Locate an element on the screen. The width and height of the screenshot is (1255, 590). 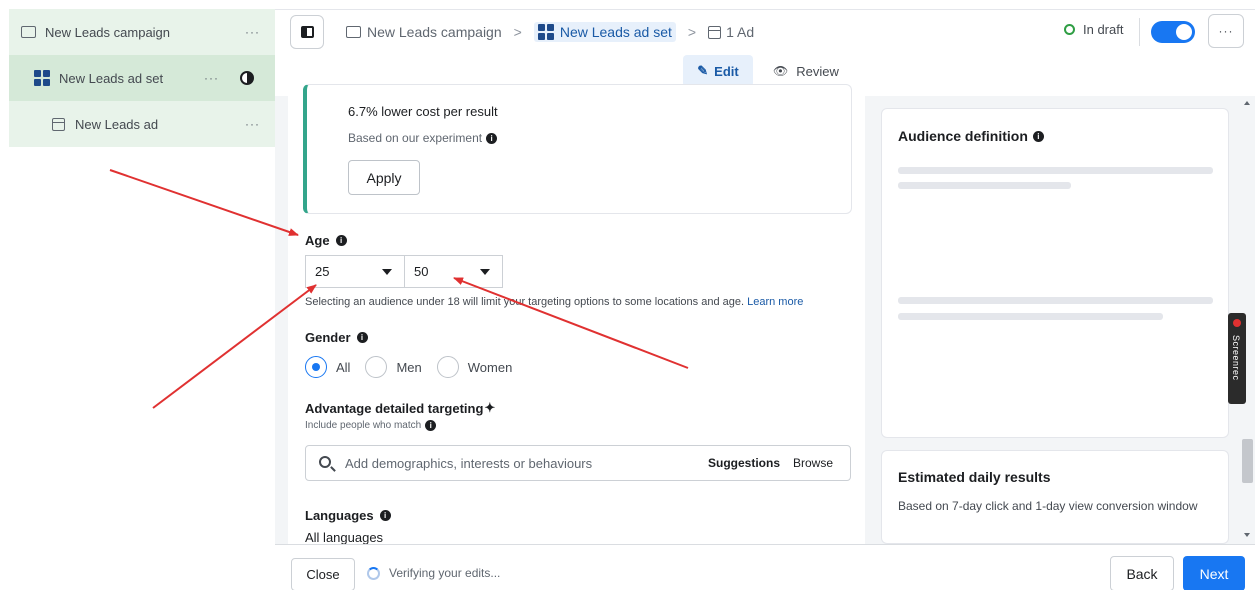
breadcrumb-ad-label: 1 Ad is located at coordinates (740, 32).